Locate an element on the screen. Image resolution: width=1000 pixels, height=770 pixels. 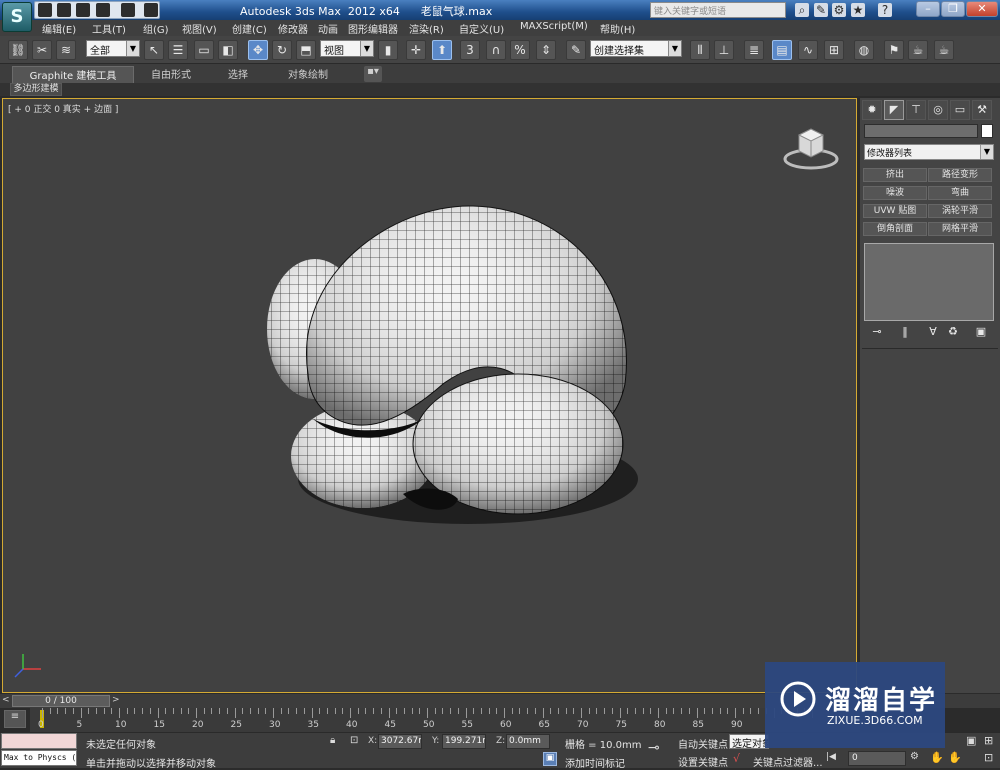
go-to-start-icon: |◀ is located at coordinates (835, 759).